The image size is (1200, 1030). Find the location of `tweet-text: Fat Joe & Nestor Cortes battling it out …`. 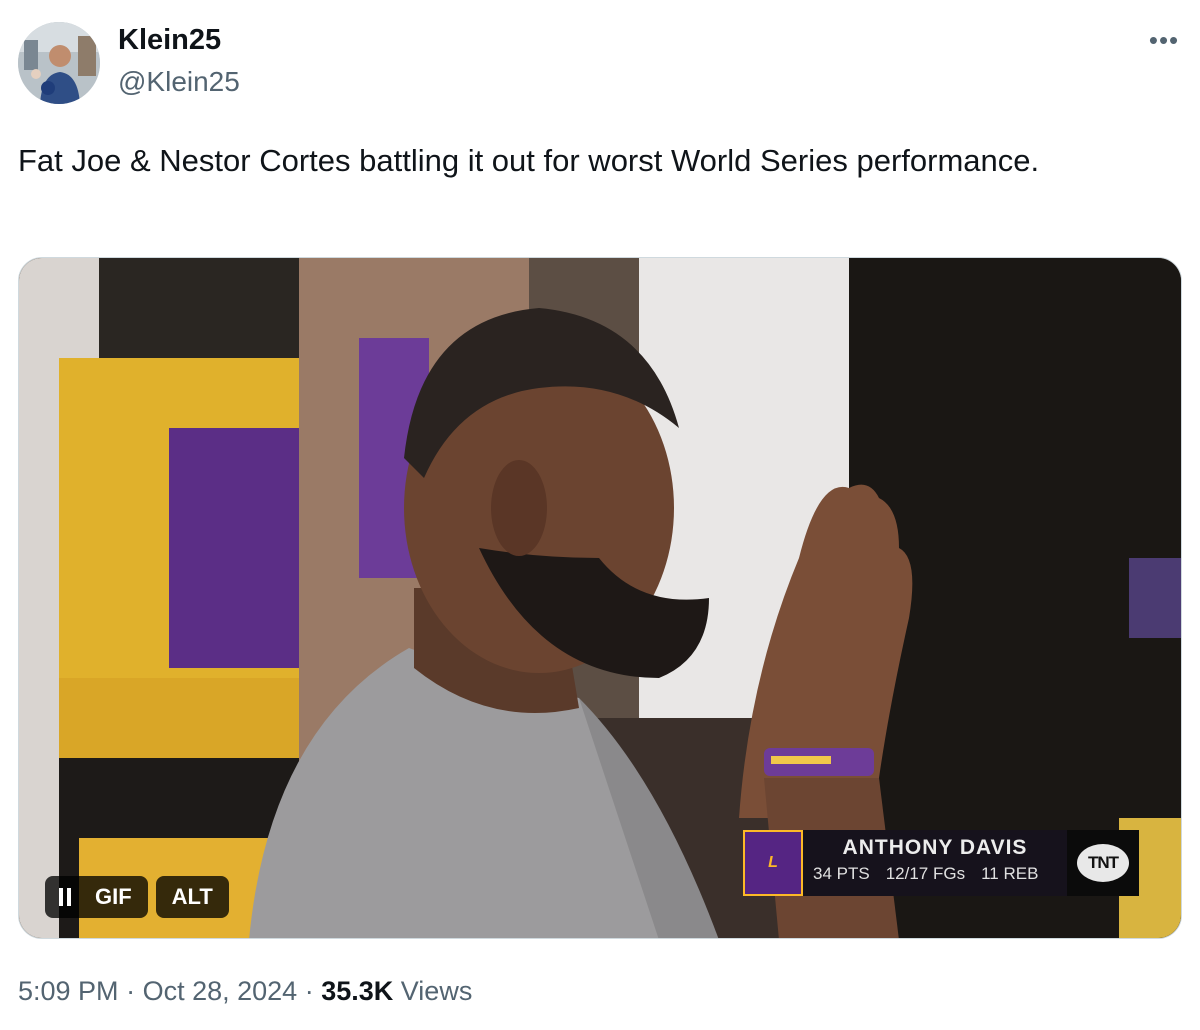

tweet-text: Fat Joe & Nestor Cortes battling it out … is located at coordinates (529, 160).